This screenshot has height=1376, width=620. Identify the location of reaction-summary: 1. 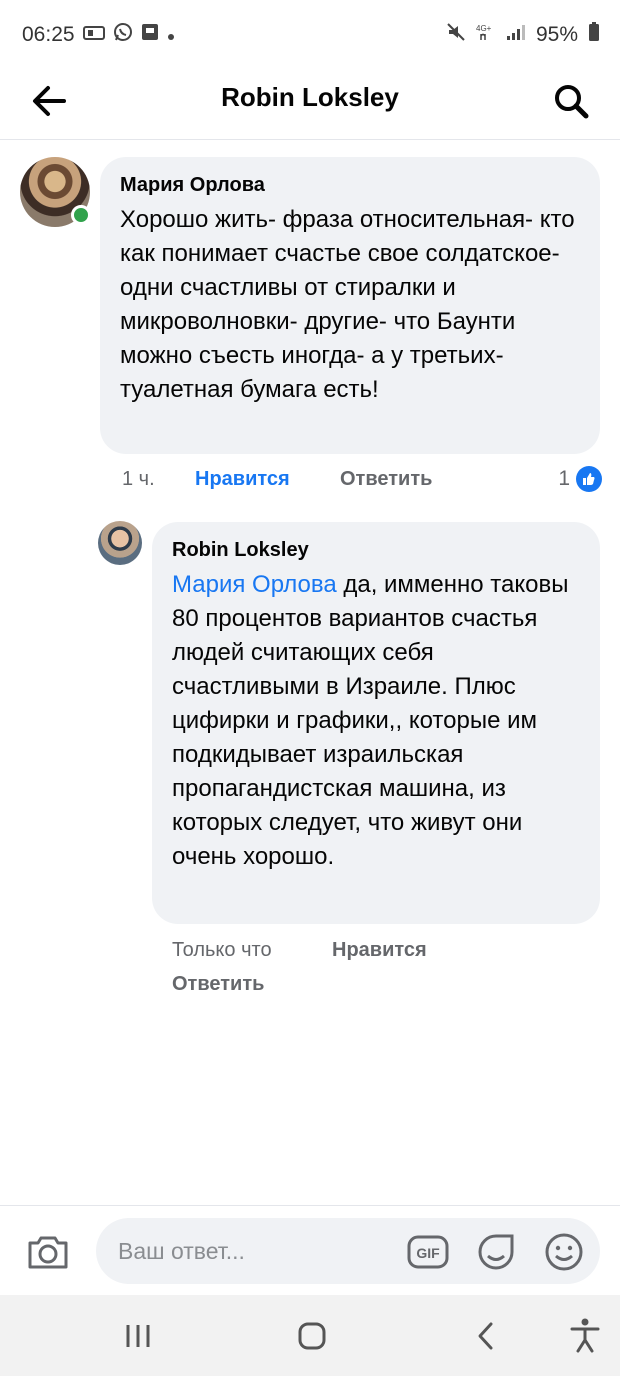
(580, 479).